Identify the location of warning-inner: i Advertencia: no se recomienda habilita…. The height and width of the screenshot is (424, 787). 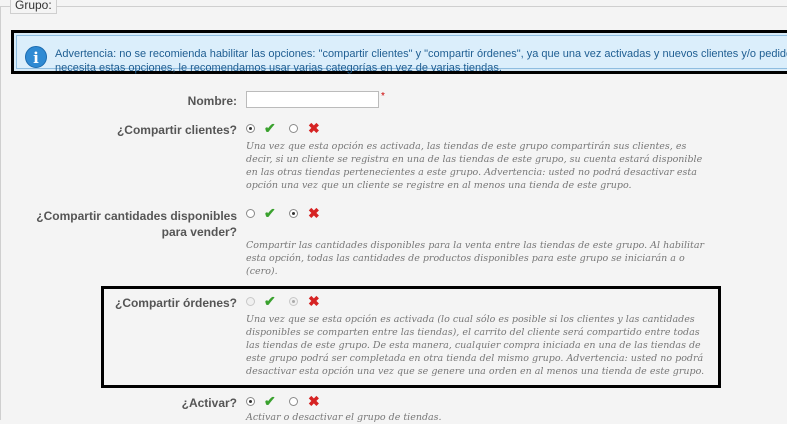
(401, 54).